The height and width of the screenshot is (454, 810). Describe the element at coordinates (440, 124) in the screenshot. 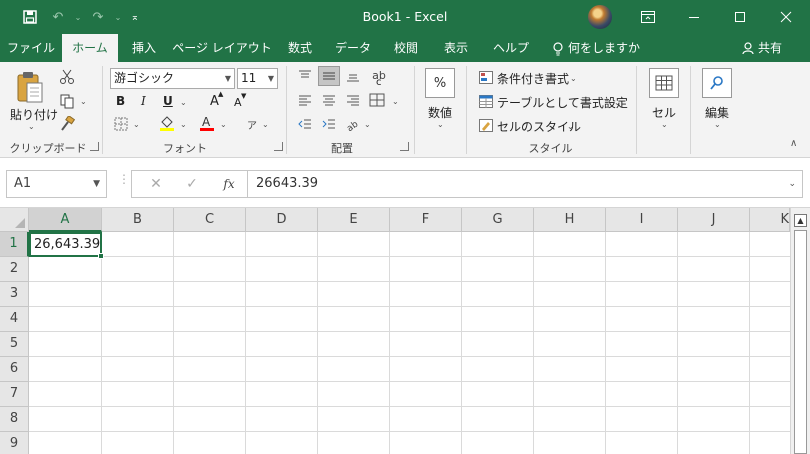

I see `number-dropdown-icon: ⌄` at that location.